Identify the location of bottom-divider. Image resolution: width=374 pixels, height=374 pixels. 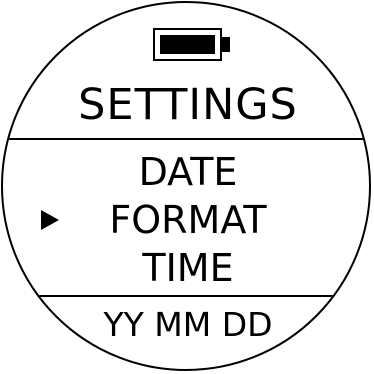
(186, 296).